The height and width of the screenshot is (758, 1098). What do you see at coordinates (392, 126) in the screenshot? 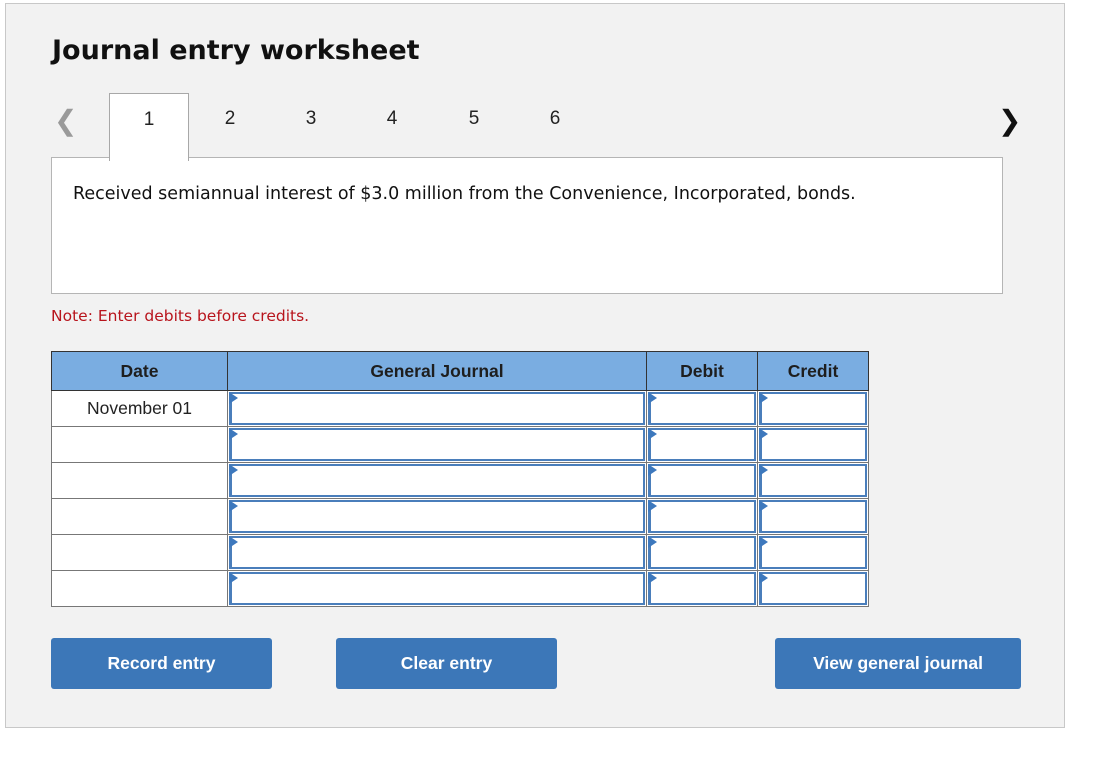
I see `tab-4: 4` at bounding box center [392, 126].